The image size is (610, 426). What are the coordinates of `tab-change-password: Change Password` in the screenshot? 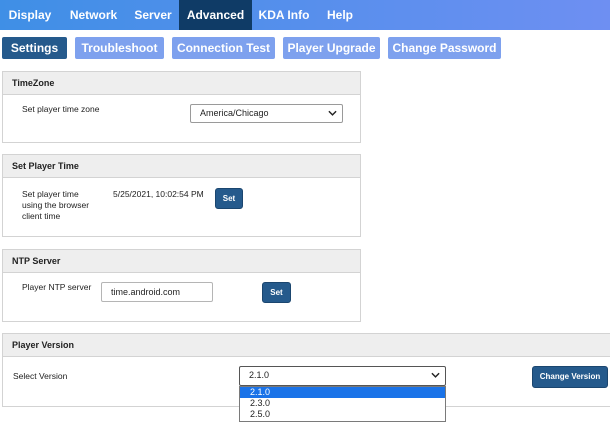 It's located at (444, 48).